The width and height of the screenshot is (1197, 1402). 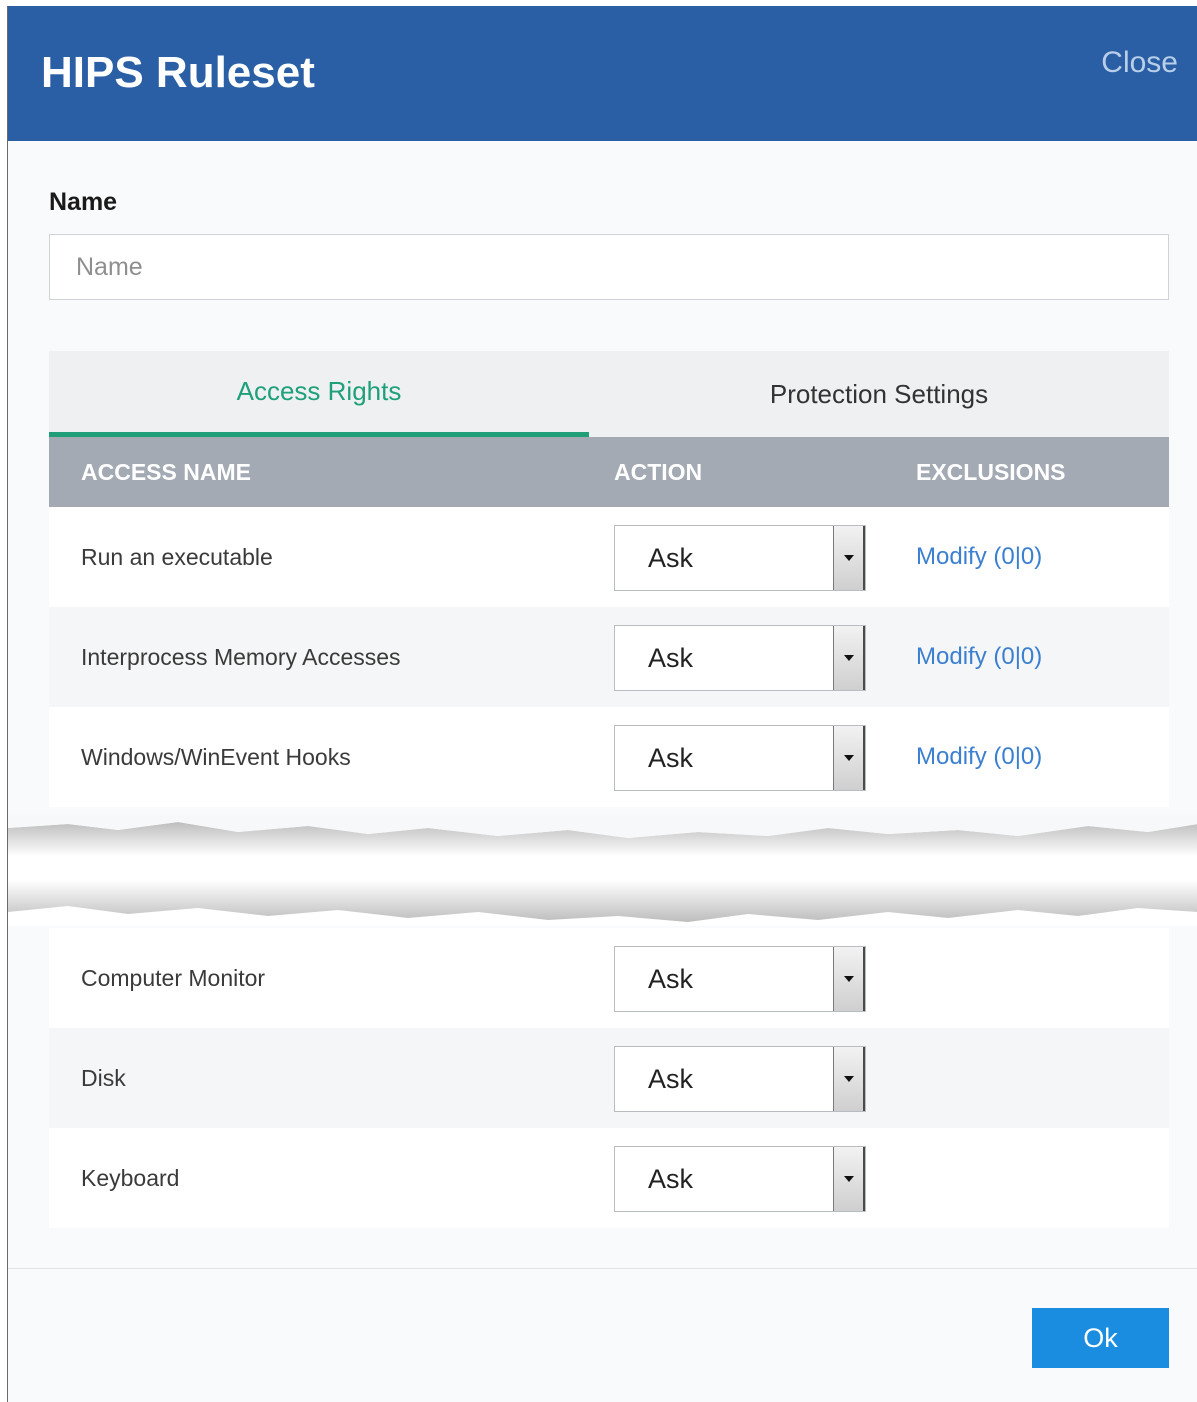 I want to click on column-header-action: ACTION, so click(x=658, y=472).